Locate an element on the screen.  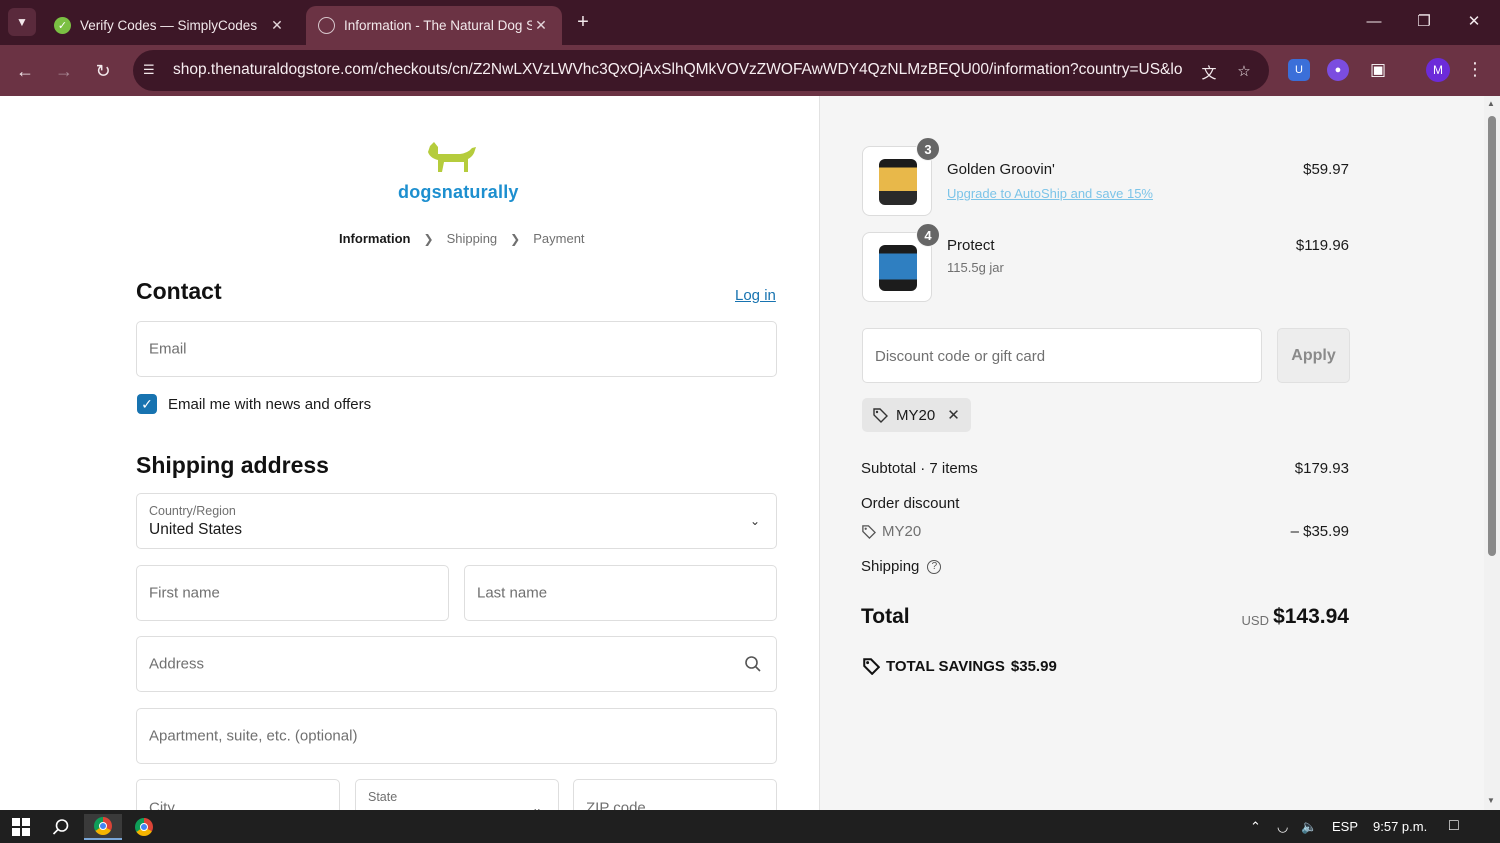
newsletter-checkbox: ✓ is located at coordinates (147, 404).